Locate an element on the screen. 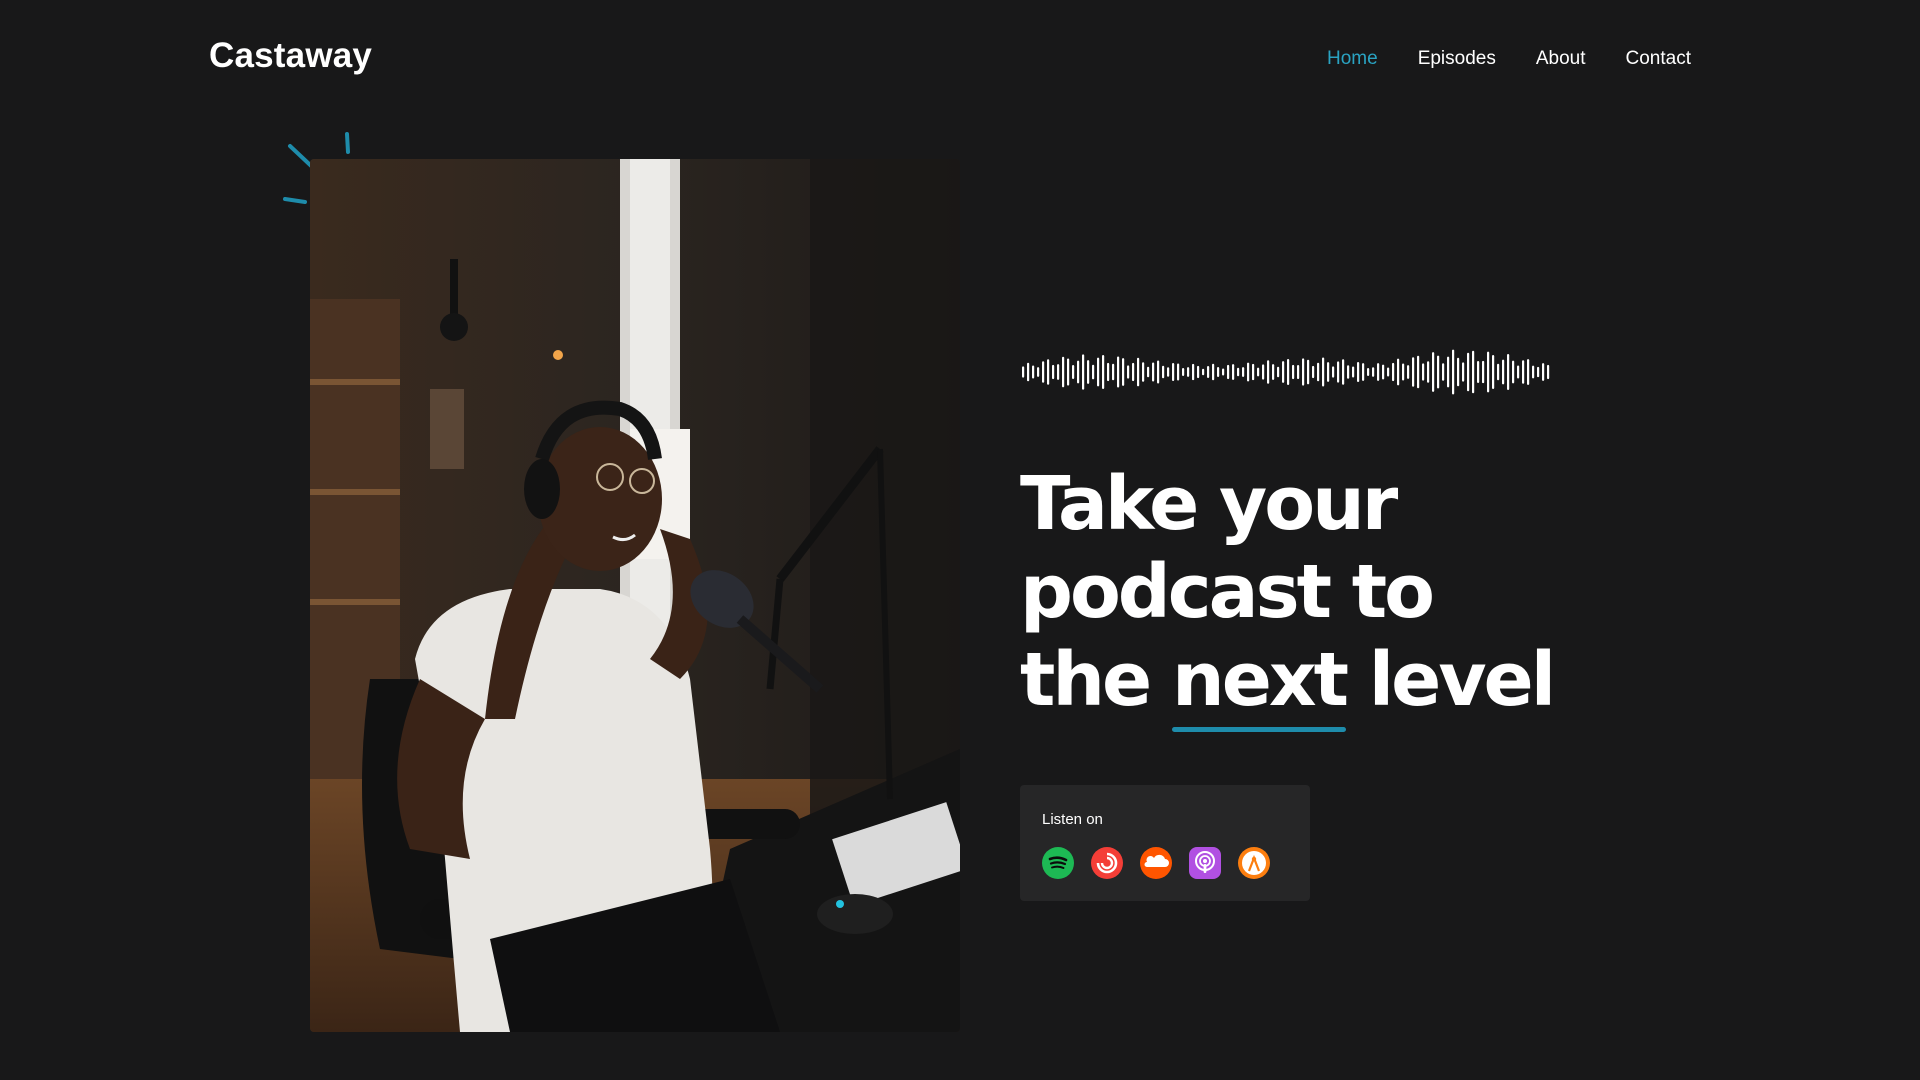 The width and height of the screenshot is (1920, 1080). headline-highlight-next: next is located at coordinates (1260, 684).